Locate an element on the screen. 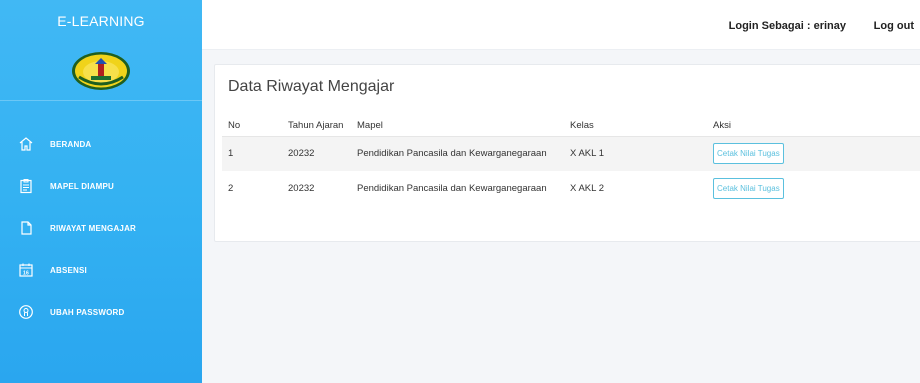  logout-link: Log out is located at coordinates (894, 26).